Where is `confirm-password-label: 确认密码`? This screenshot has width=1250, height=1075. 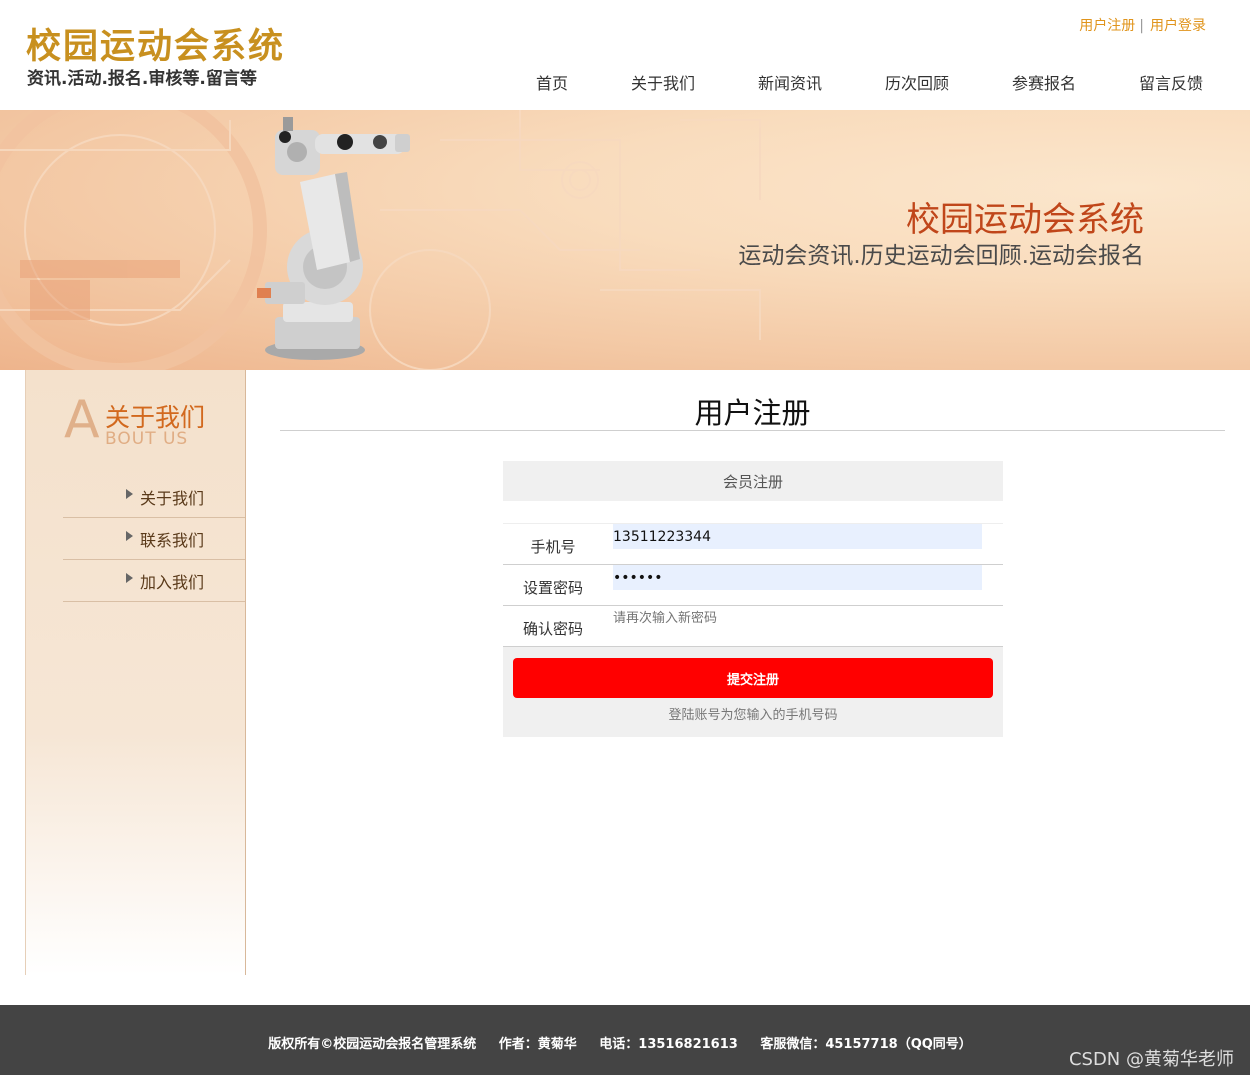 confirm-password-label: 确认密码 is located at coordinates (552, 629).